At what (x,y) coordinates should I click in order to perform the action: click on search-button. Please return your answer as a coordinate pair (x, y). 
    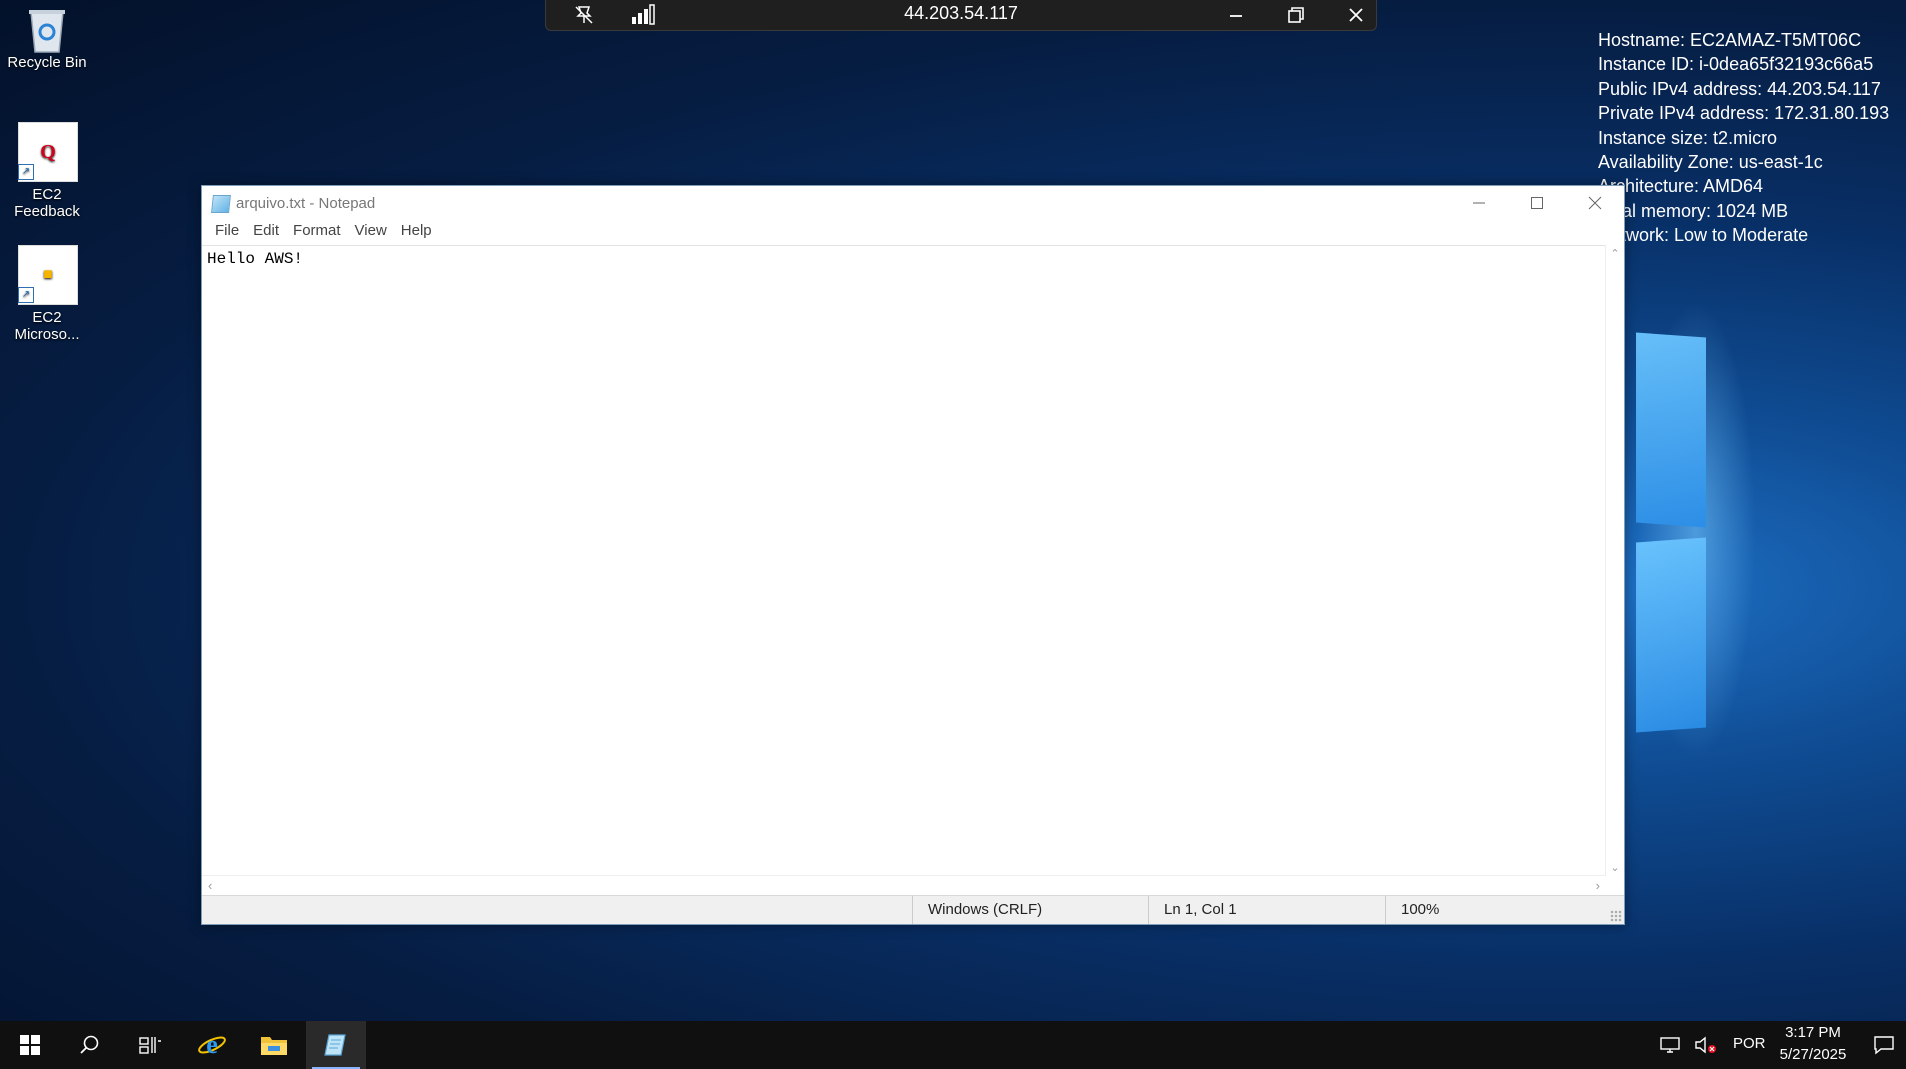
    Looking at the image, I should click on (90, 1045).